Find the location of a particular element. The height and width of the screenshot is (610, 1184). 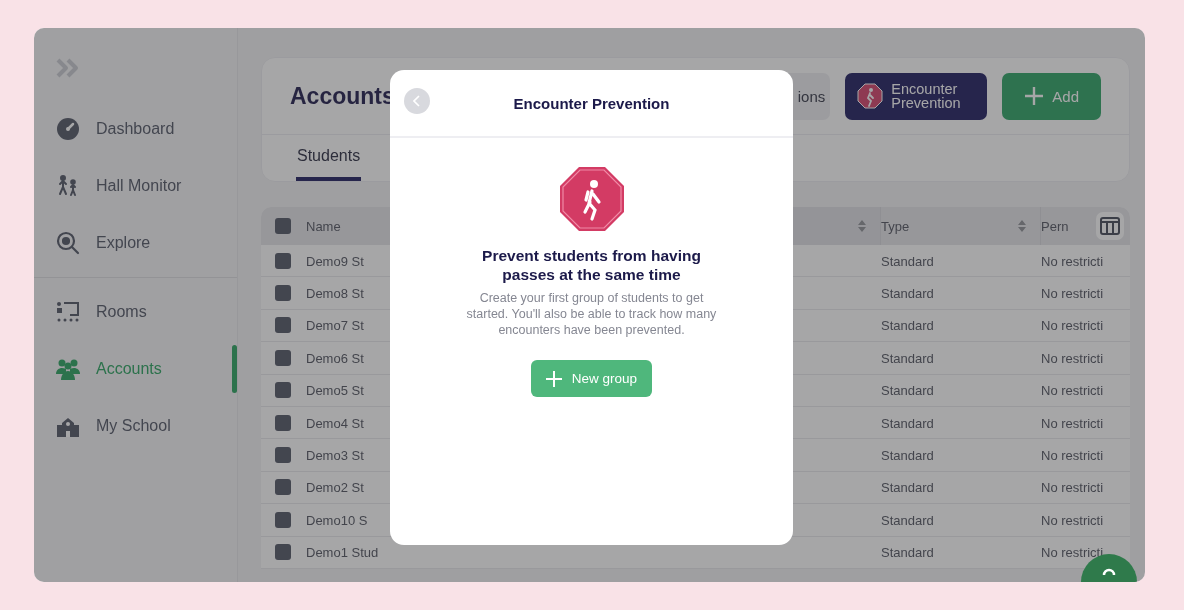

table-cell: Demo7 St is located at coordinates (335, 326).